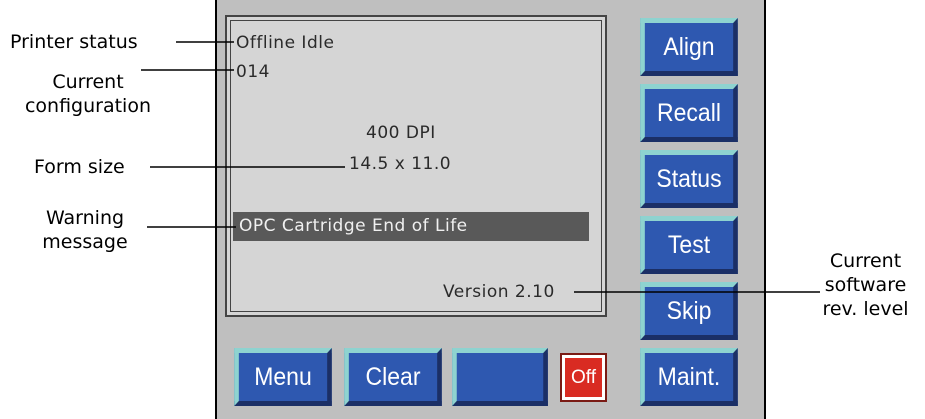 The image size is (925, 419). I want to click on lcd-version: Version 2.10, so click(499, 292).